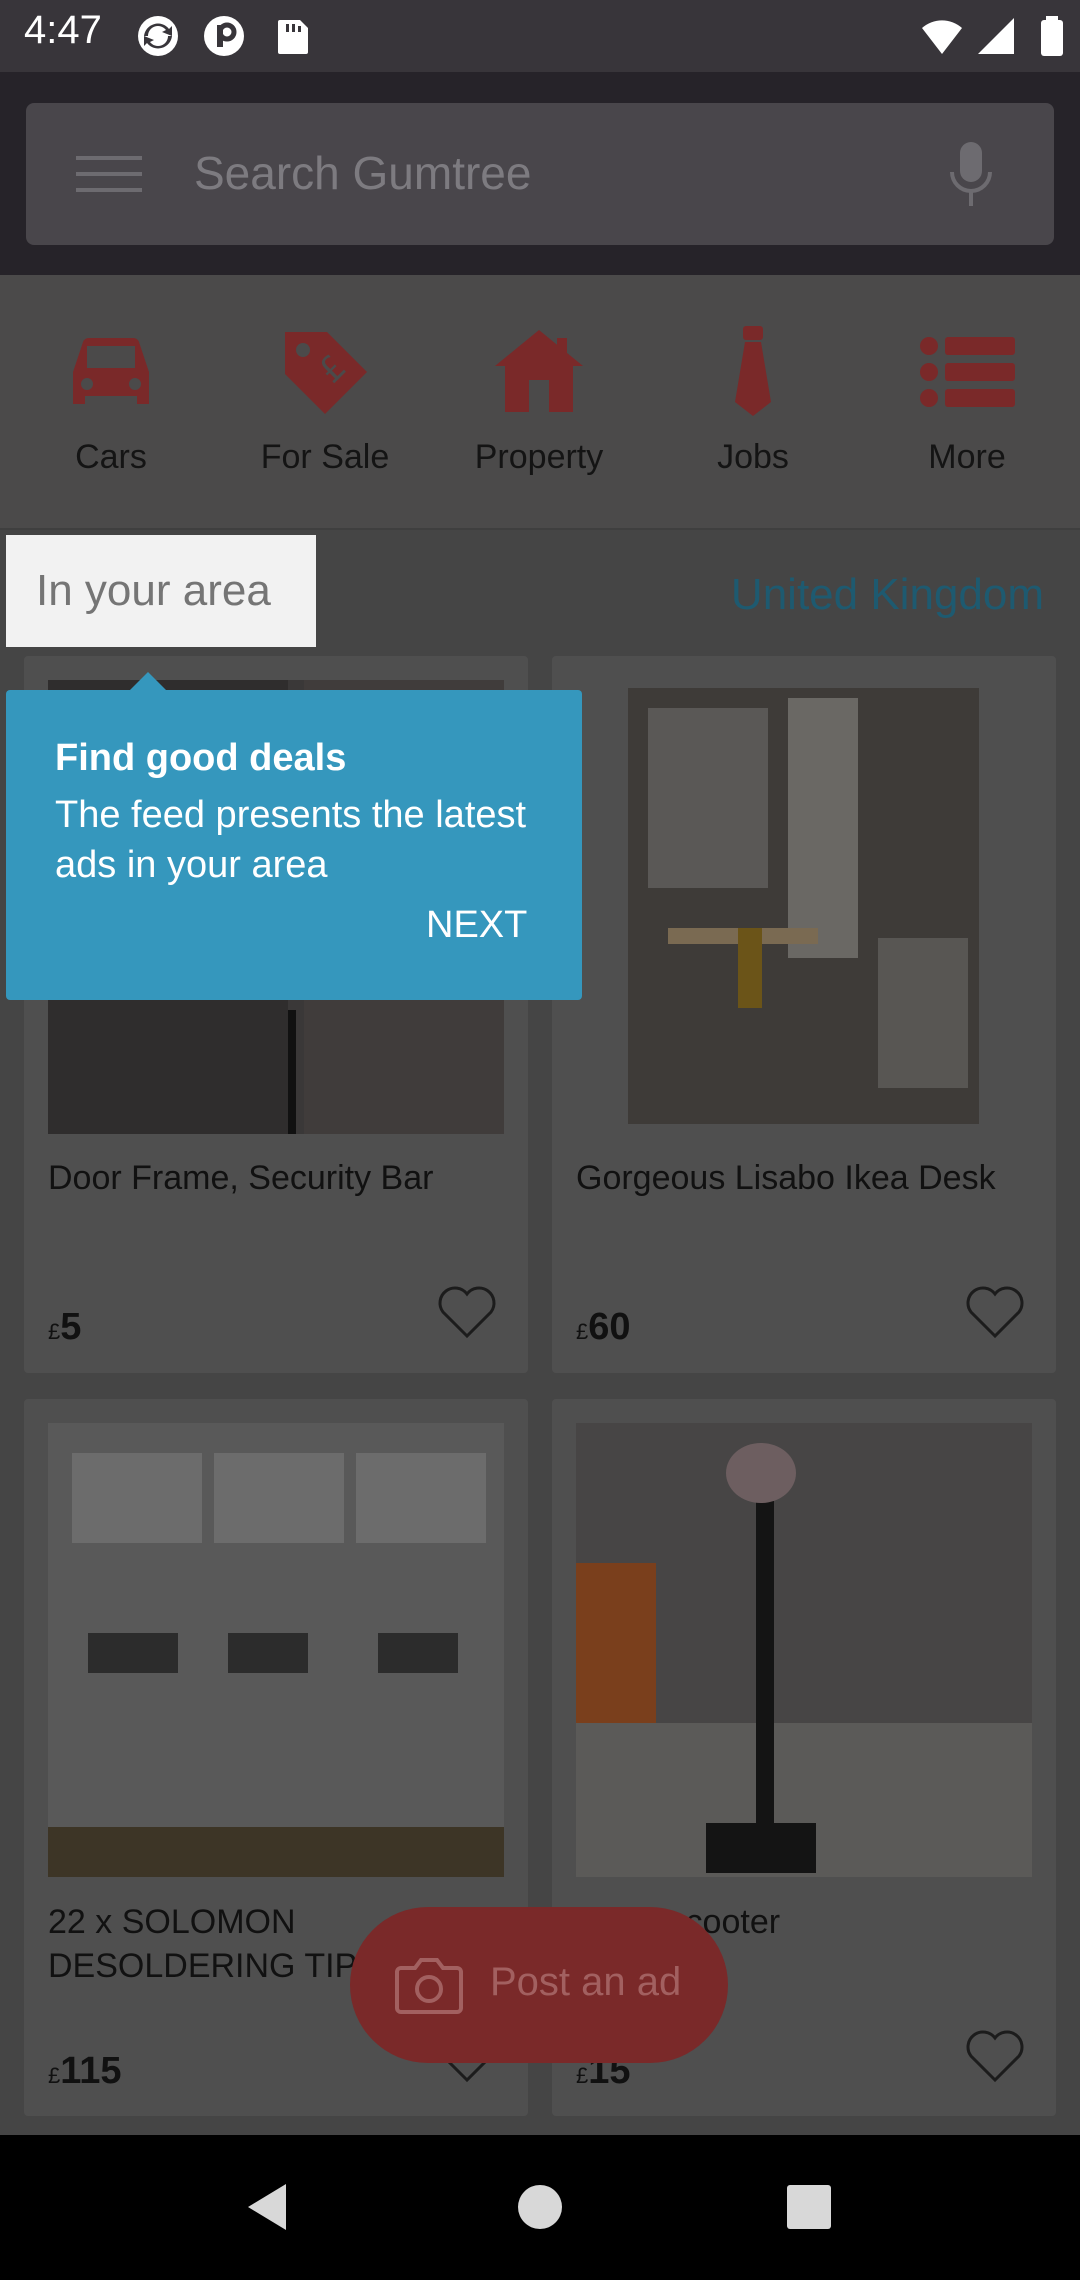 Image resolution: width=1080 pixels, height=2280 pixels. What do you see at coordinates (429, 1986) in the screenshot?
I see `camera-icon` at bounding box center [429, 1986].